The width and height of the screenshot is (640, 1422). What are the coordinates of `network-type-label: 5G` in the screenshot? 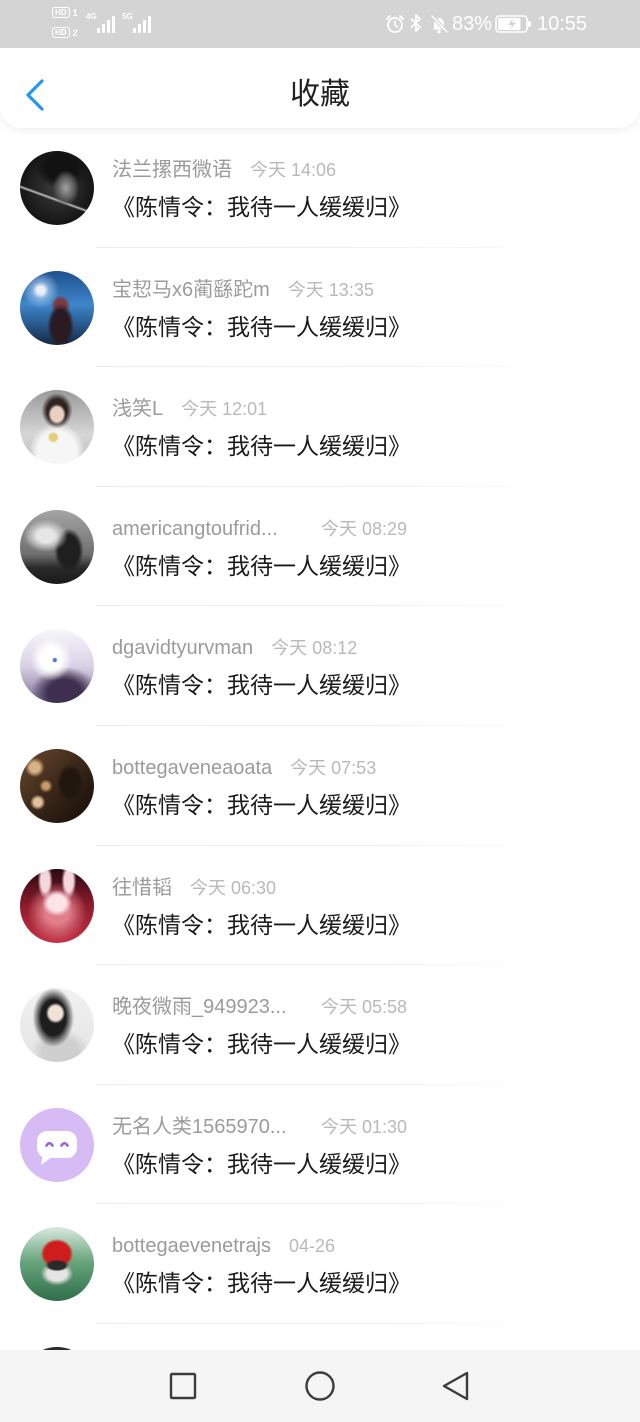 It's located at (127, 16).